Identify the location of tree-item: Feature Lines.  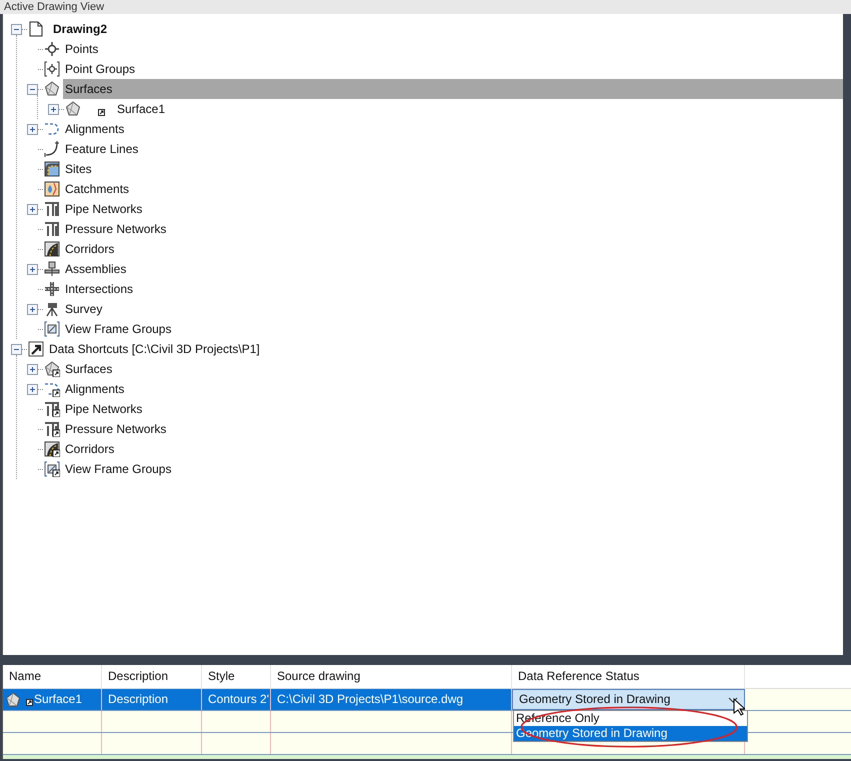
(101, 149).